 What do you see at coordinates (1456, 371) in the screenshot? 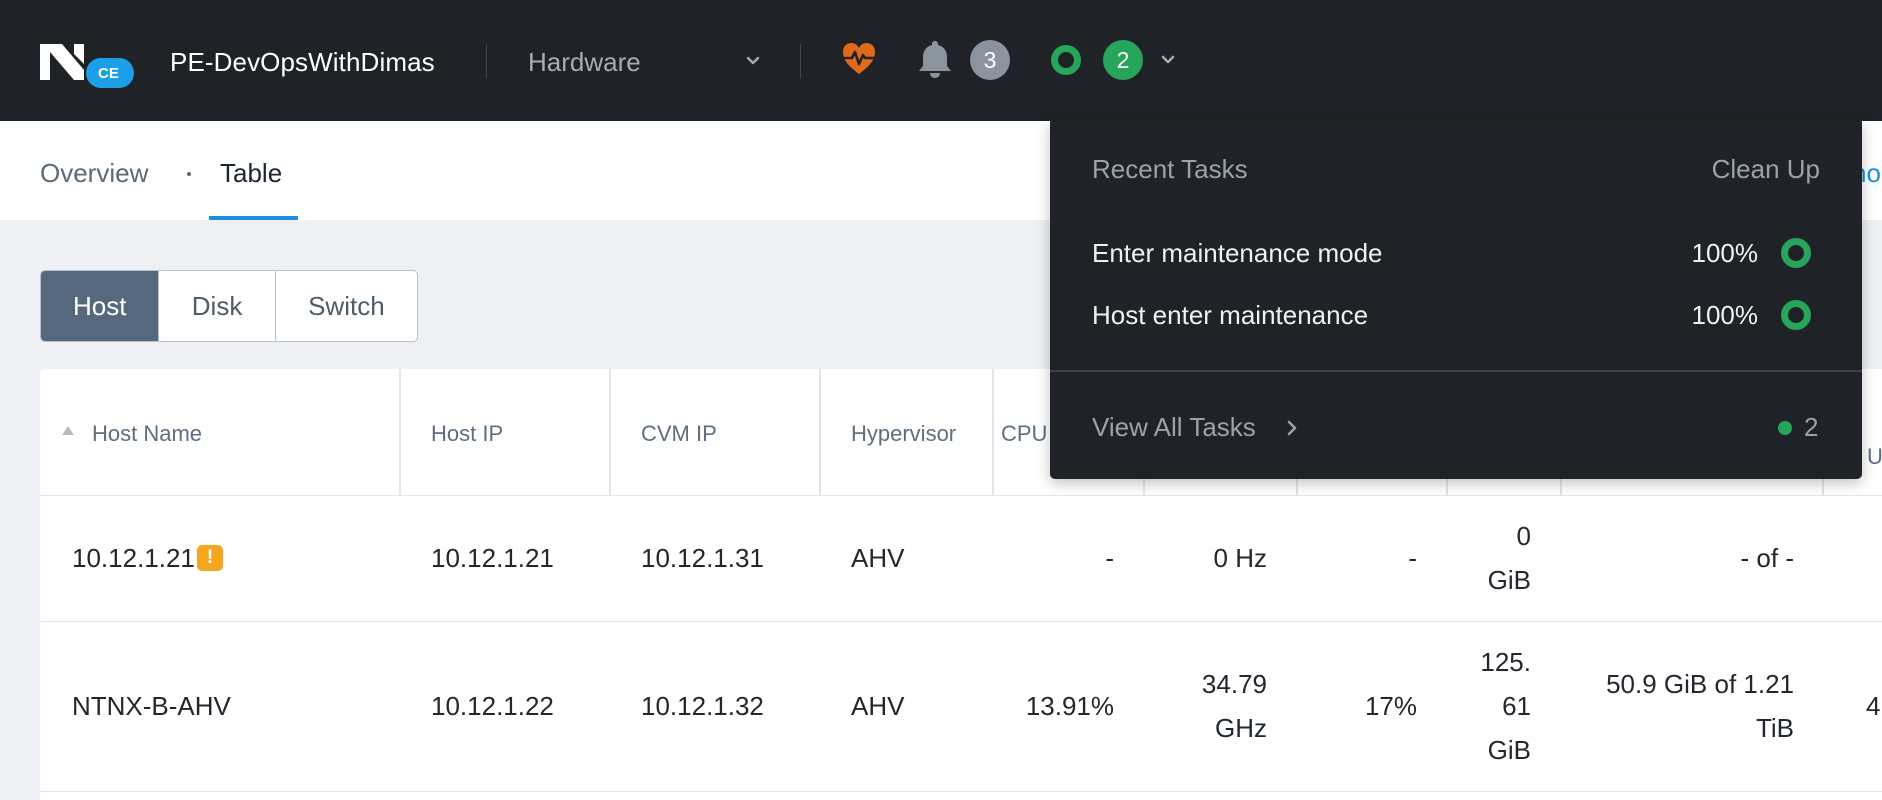
I see `dropdown-divider` at bounding box center [1456, 371].